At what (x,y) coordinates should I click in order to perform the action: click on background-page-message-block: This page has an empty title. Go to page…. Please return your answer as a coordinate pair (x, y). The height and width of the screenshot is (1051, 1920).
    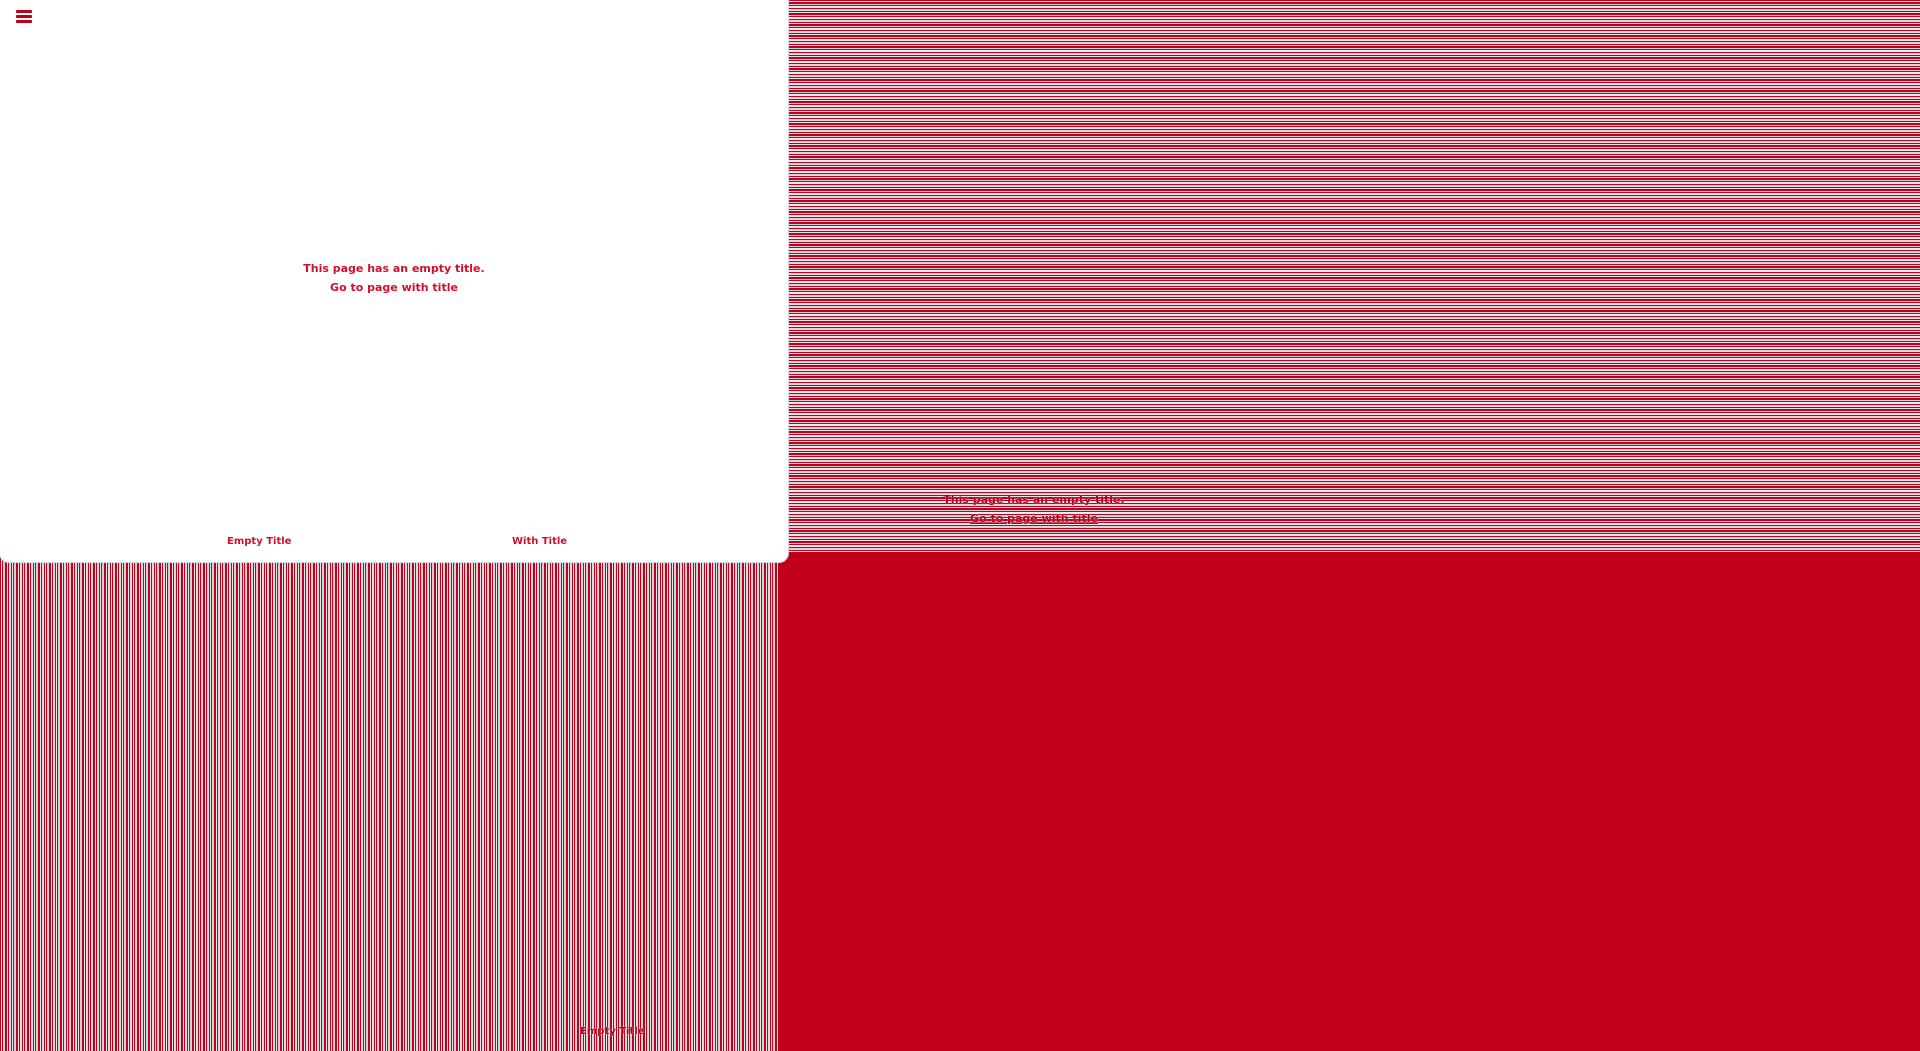
    Looking at the image, I should click on (1034, 509).